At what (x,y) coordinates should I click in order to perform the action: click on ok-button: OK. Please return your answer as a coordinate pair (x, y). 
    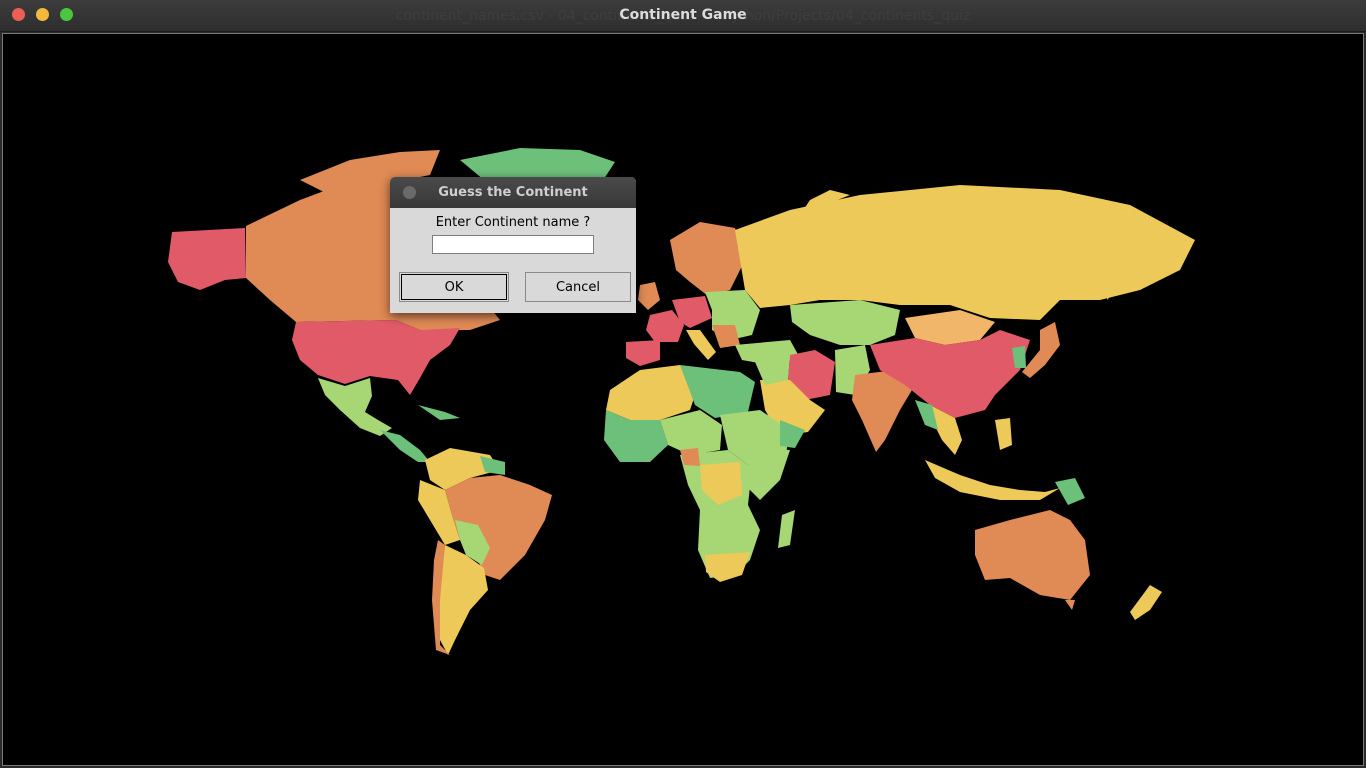
    Looking at the image, I should click on (454, 287).